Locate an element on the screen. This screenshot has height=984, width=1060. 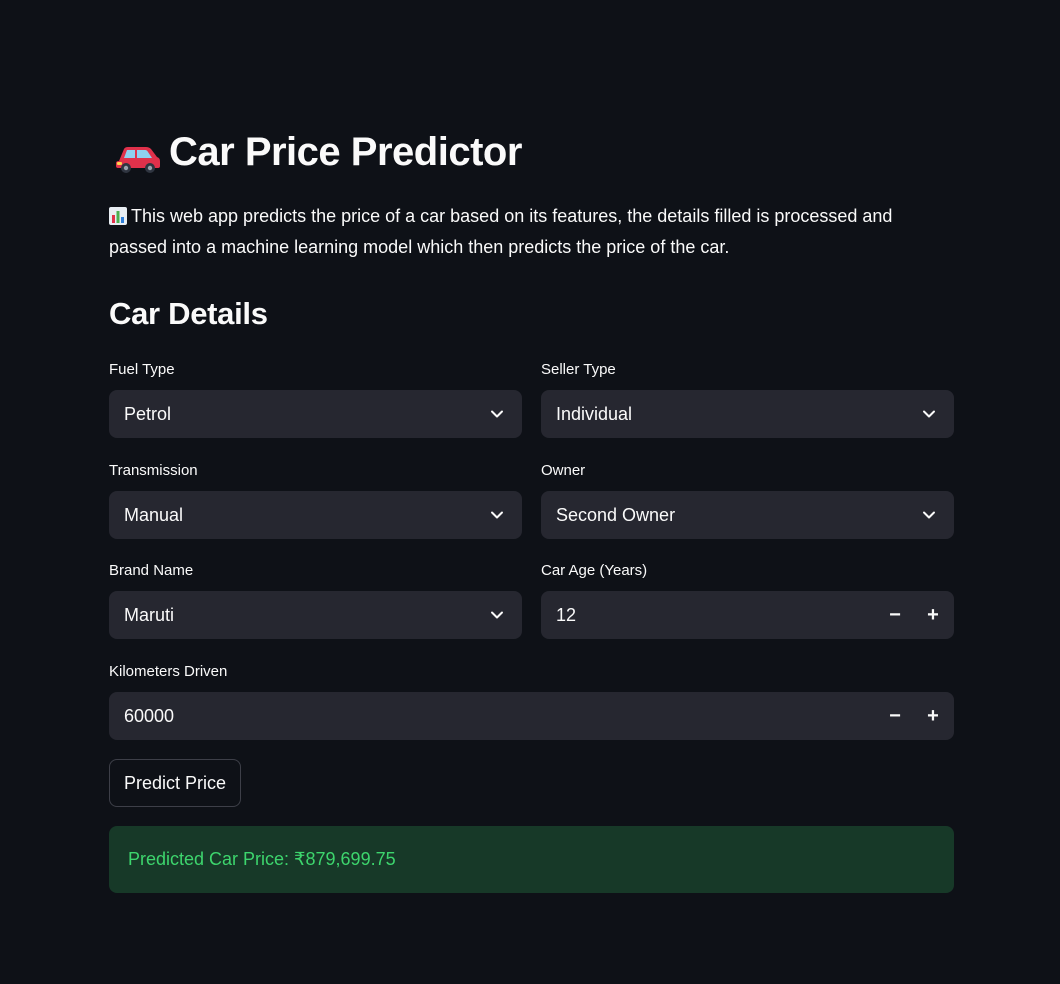
car-age-input: 12 − + is located at coordinates (747, 615).